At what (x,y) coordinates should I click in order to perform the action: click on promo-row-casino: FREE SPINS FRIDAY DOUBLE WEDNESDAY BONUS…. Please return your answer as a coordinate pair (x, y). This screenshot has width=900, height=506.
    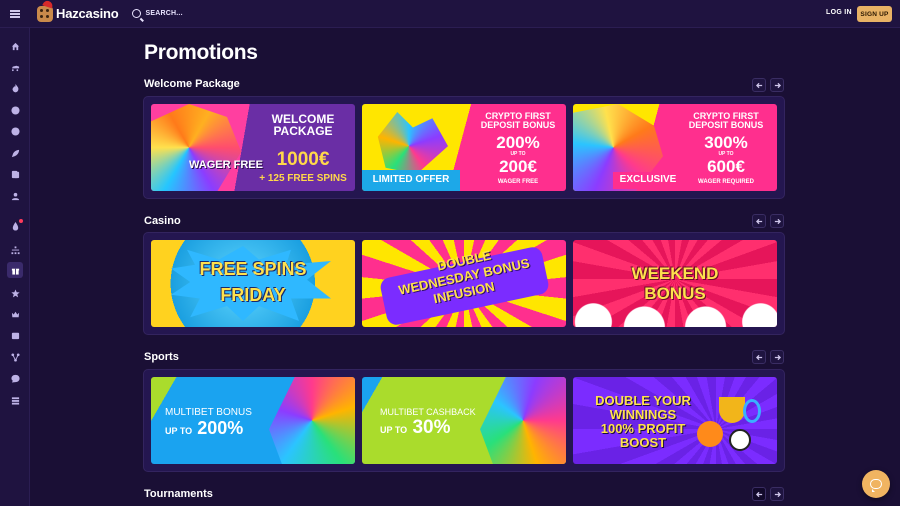
    Looking at the image, I should click on (464, 283).